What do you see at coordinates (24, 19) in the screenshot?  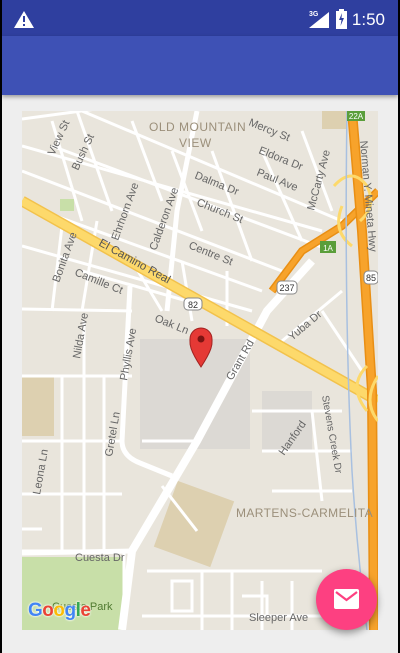 I see `warning-icon` at bounding box center [24, 19].